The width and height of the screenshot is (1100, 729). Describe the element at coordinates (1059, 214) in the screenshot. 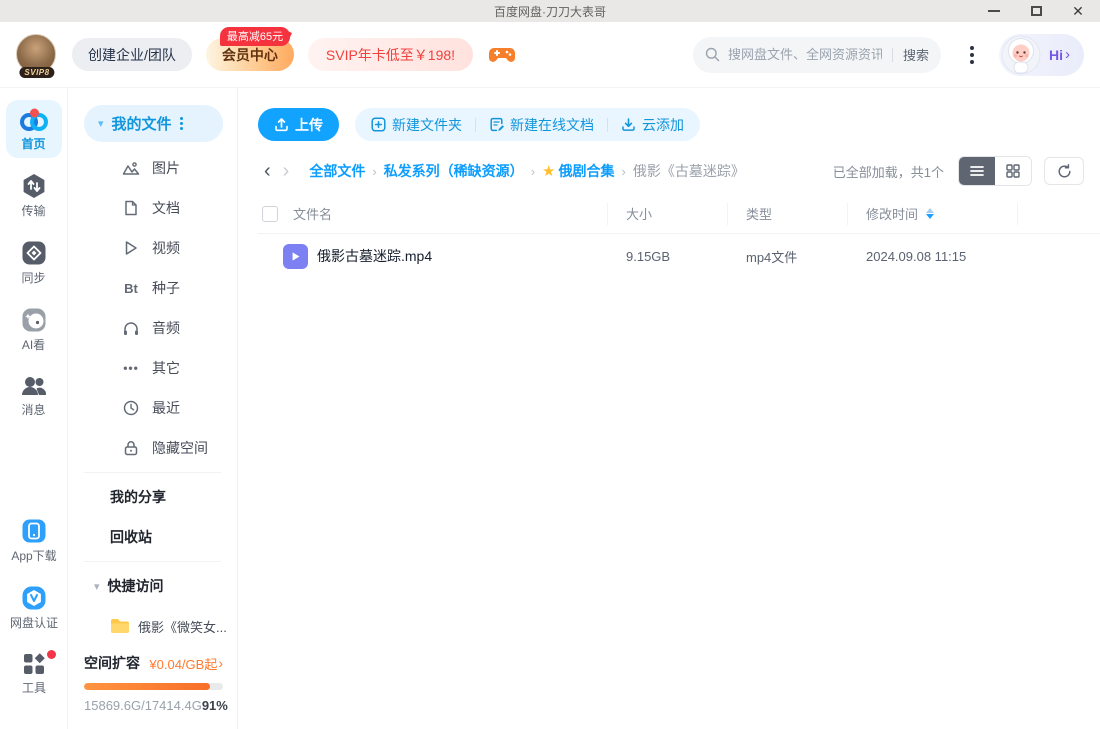

I see `column-header-actions` at that location.